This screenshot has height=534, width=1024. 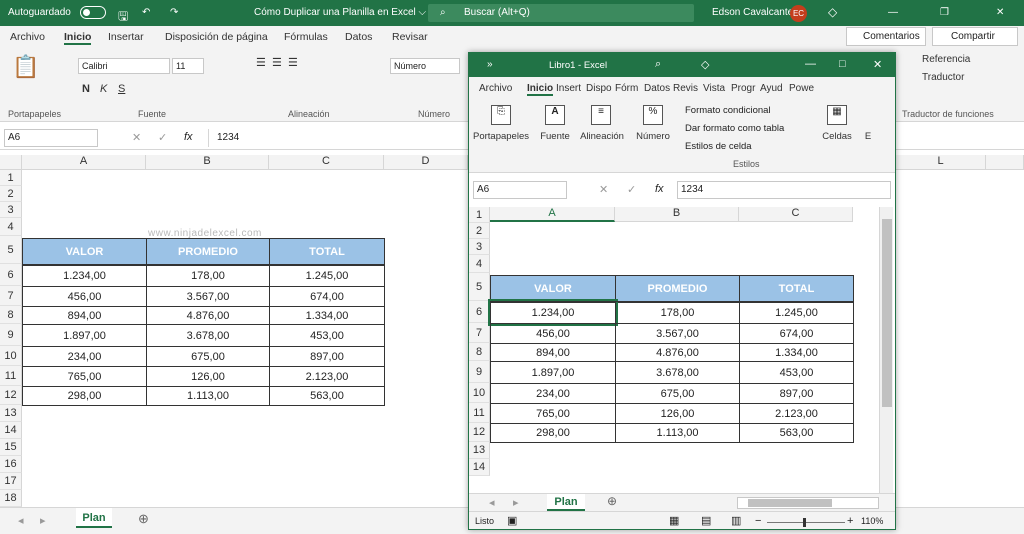 I want to click on alignment-icon: ≡, so click(x=601, y=115).